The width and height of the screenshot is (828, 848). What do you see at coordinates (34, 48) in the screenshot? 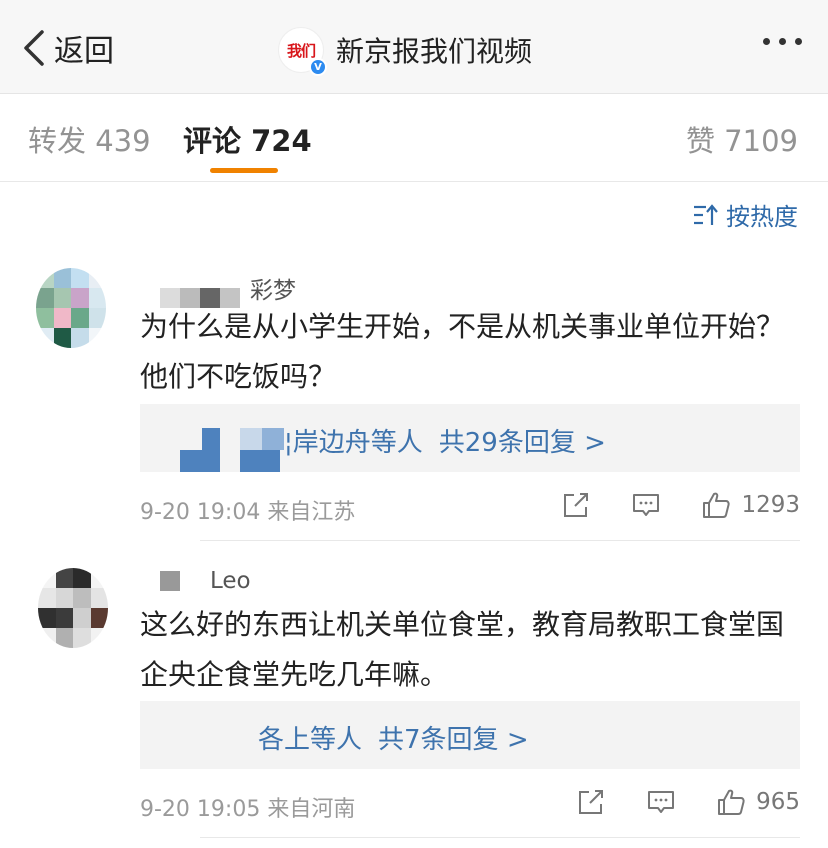
I see `chevron-left-icon` at bounding box center [34, 48].